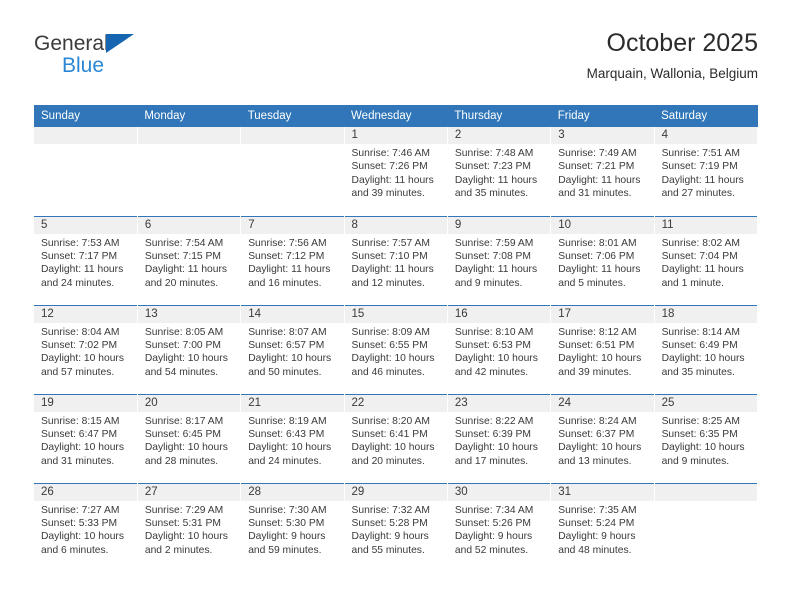 This screenshot has height=612, width=792. Describe the element at coordinates (700, 332) in the screenshot. I see `sunrise-text: Sunrise: 8:14 AM` at that location.